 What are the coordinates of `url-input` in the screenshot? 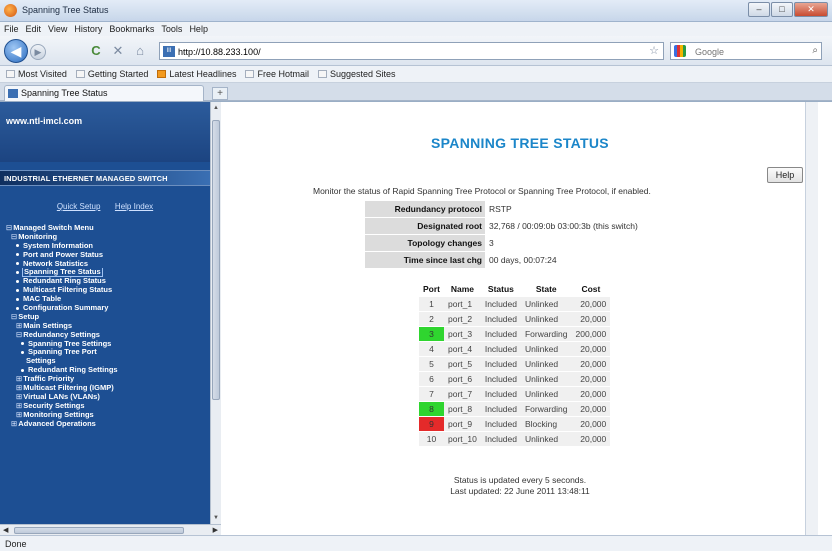 It's located at (413, 51).